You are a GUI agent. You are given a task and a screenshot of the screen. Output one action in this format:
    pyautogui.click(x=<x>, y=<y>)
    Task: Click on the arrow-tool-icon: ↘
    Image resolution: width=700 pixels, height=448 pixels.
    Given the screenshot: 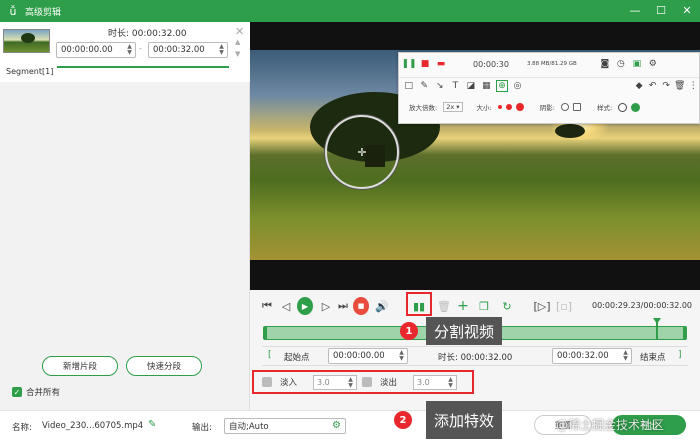 What is the action you would take?
    pyautogui.click(x=440, y=86)
    